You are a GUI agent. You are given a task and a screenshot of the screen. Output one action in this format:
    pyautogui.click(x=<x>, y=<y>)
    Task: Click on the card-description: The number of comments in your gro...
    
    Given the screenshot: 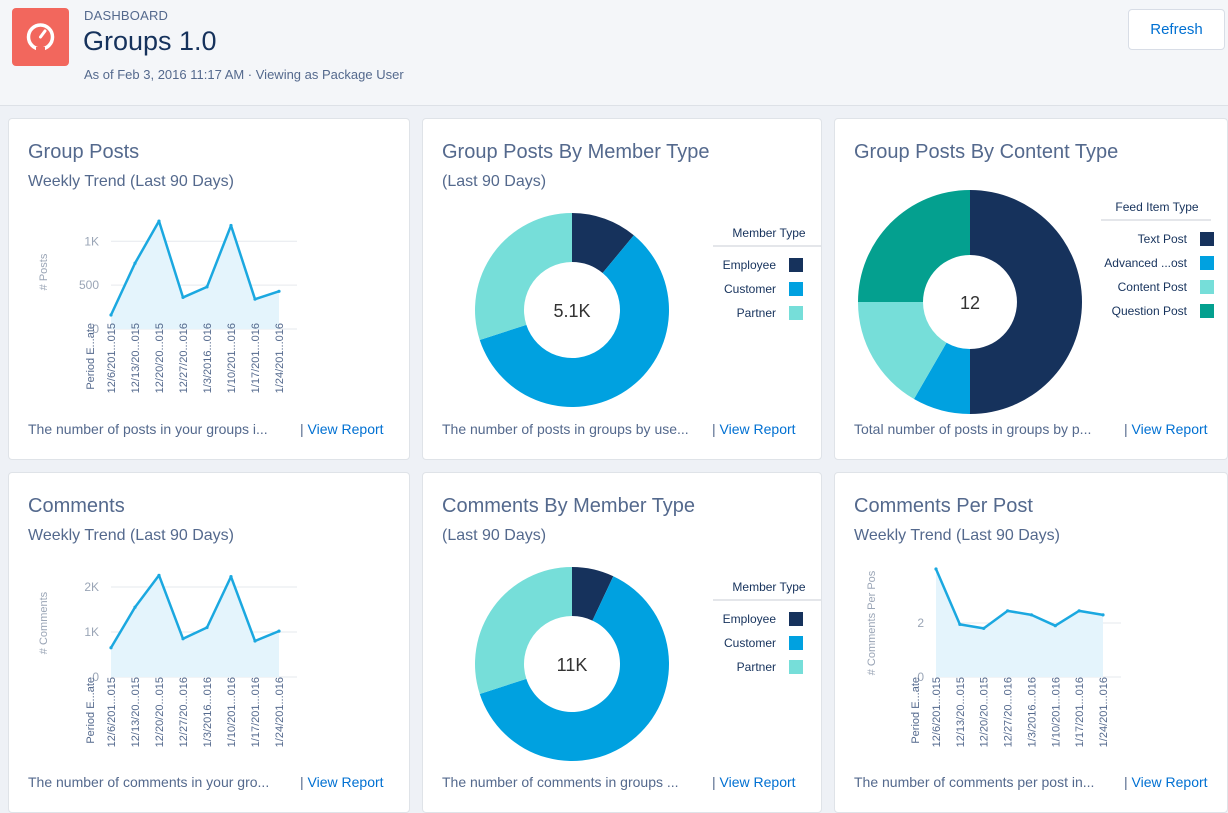 What is the action you would take?
    pyautogui.click(x=149, y=782)
    